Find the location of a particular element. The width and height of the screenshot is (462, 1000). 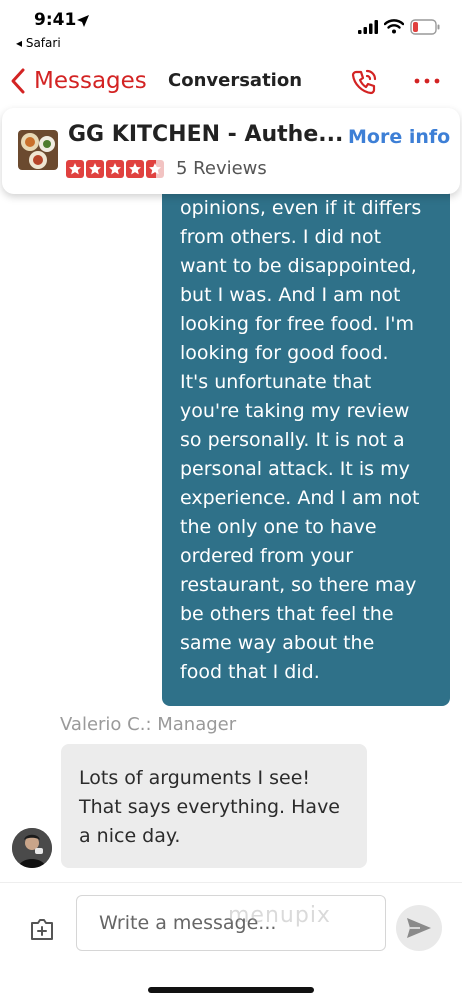

star-rating is located at coordinates (115, 169).